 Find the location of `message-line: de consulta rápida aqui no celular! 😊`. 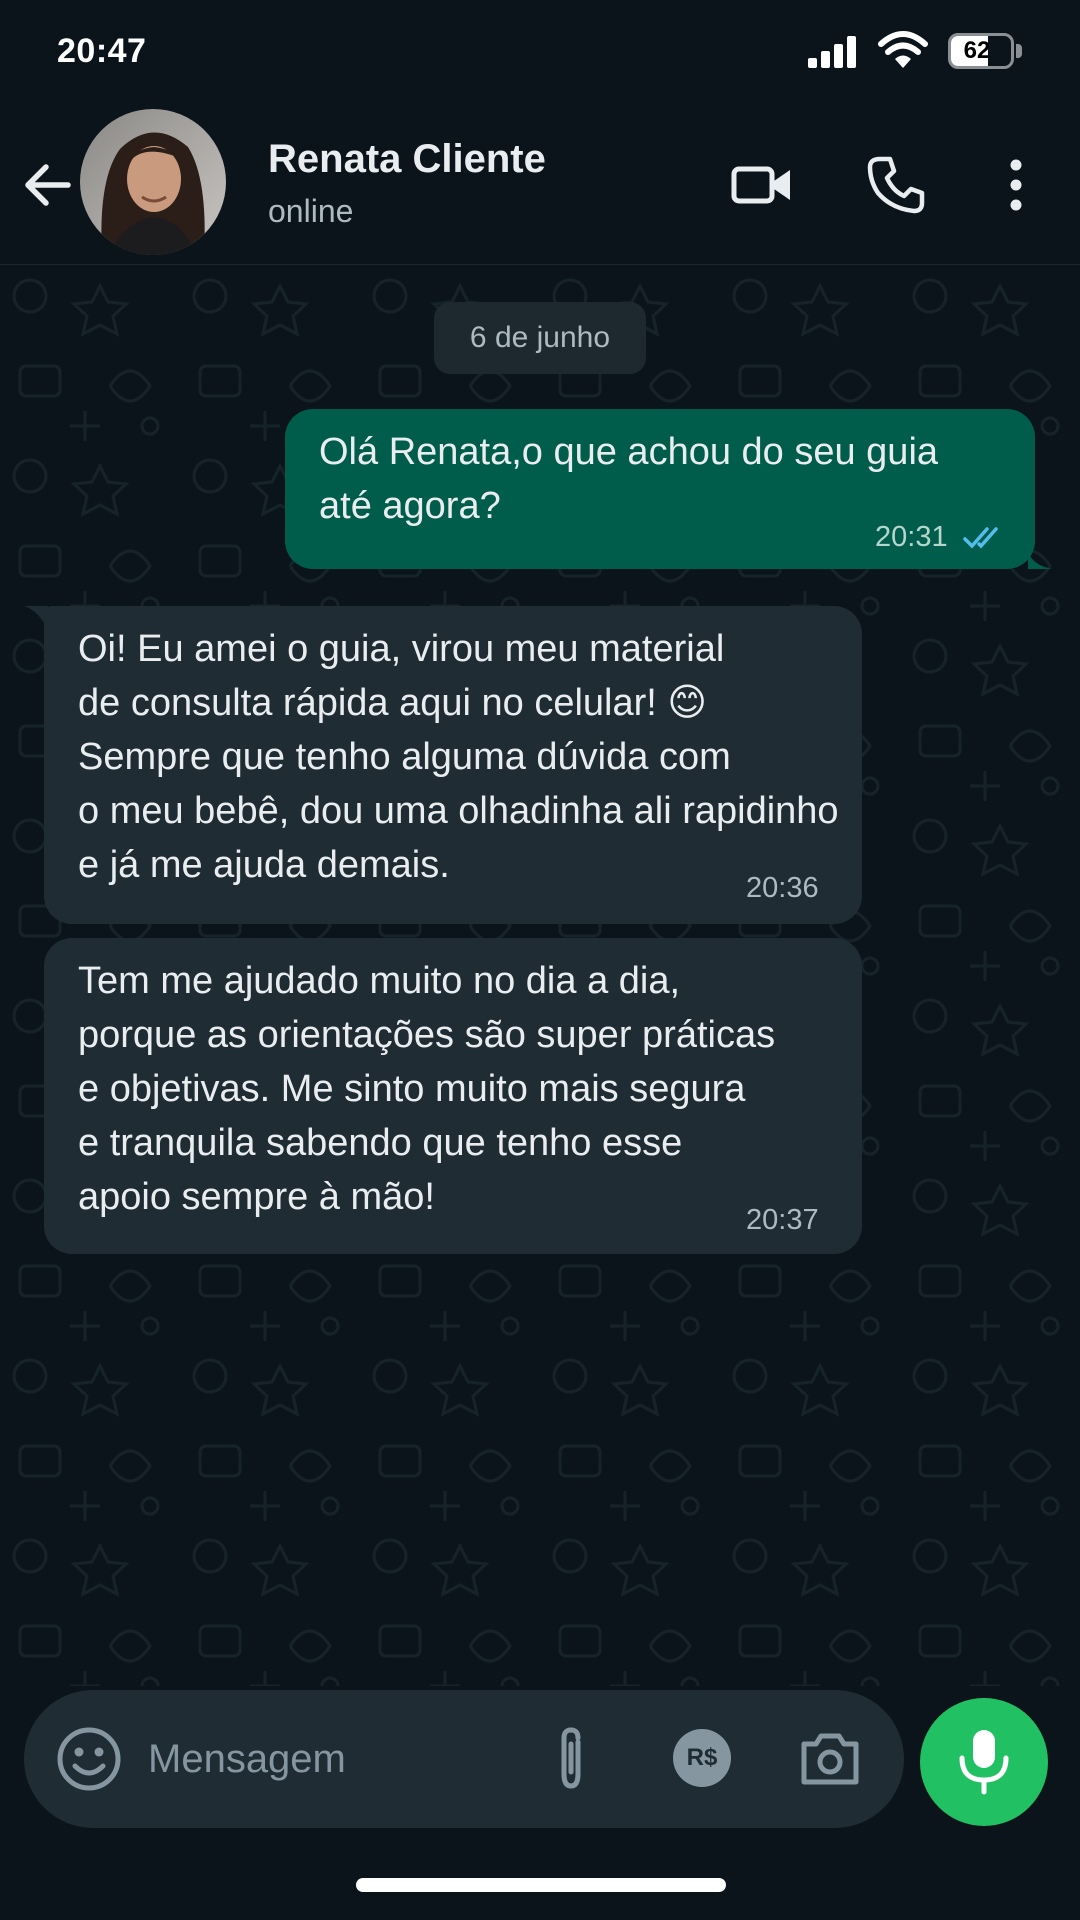

message-line: de consulta rápida aqui no celular! 😊 is located at coordinates (393, 703).